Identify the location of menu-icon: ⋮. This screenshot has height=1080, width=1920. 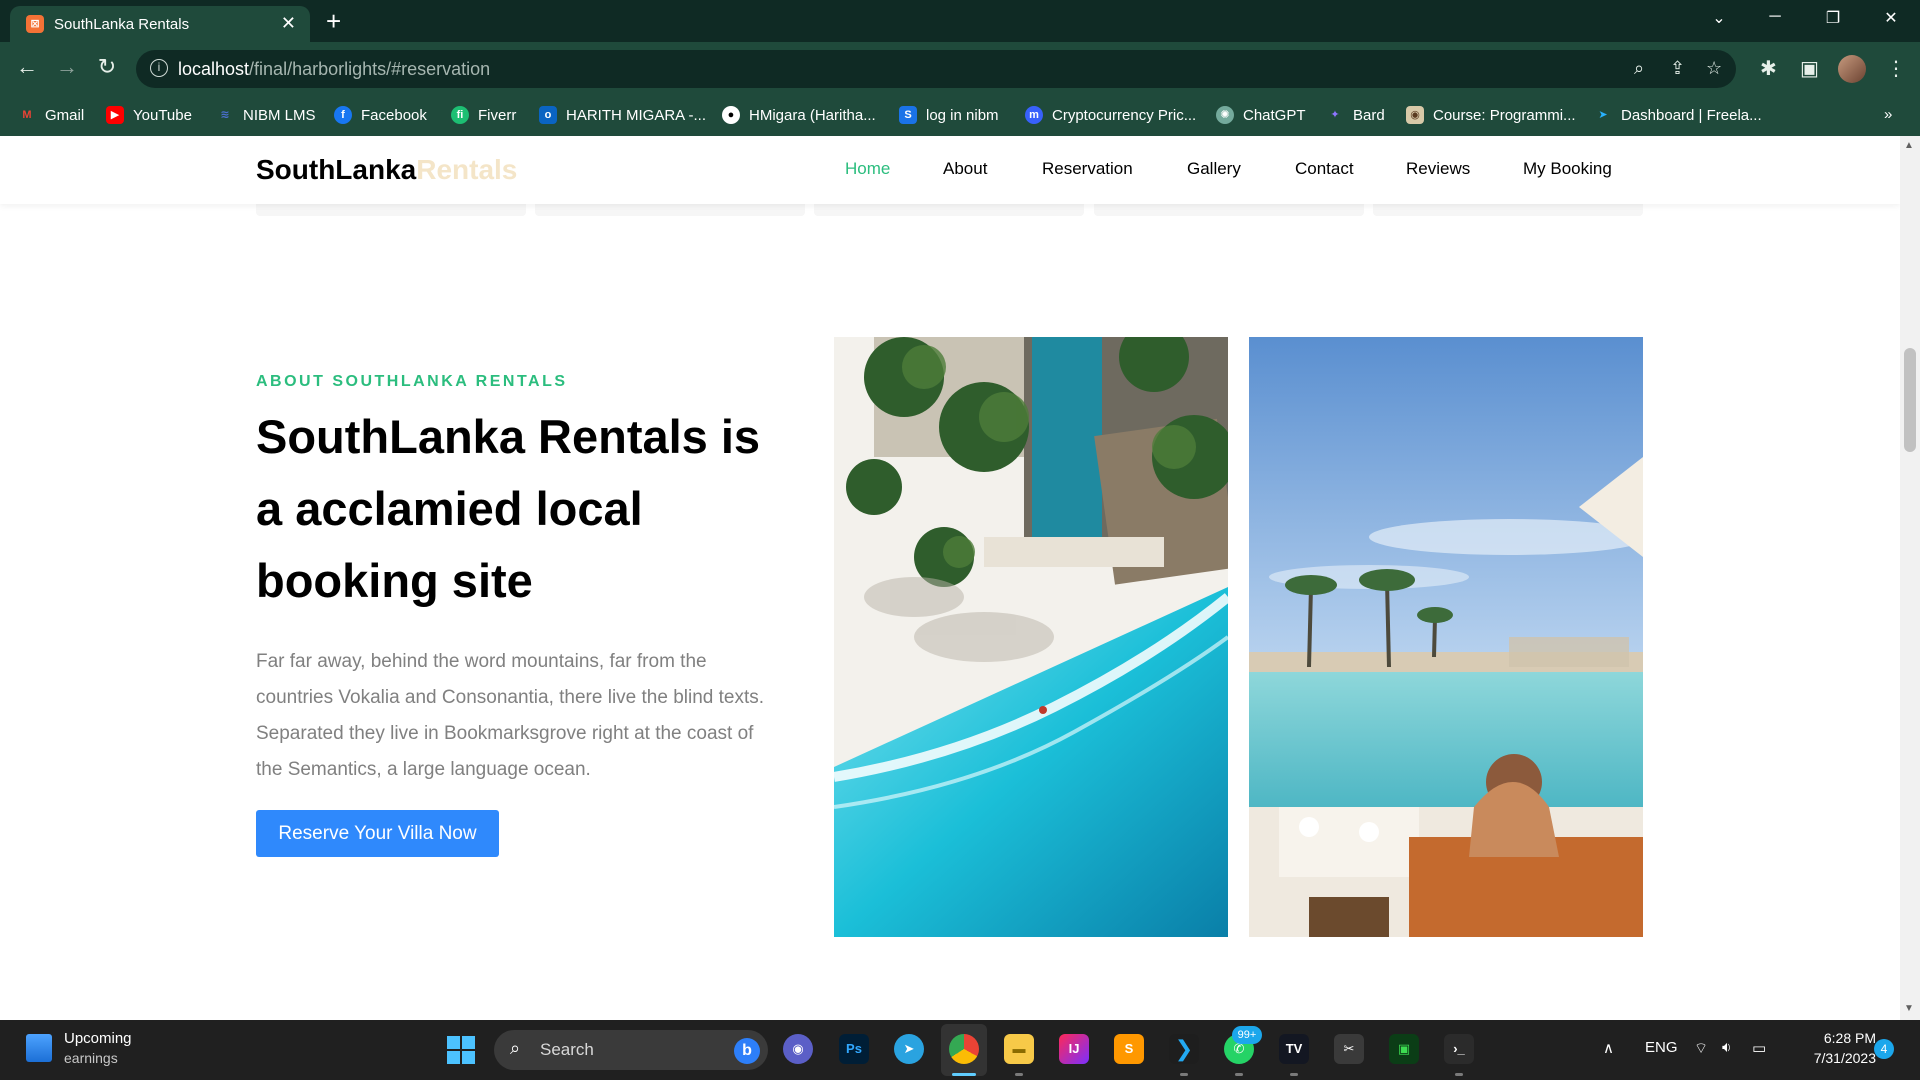
(1896, 68).